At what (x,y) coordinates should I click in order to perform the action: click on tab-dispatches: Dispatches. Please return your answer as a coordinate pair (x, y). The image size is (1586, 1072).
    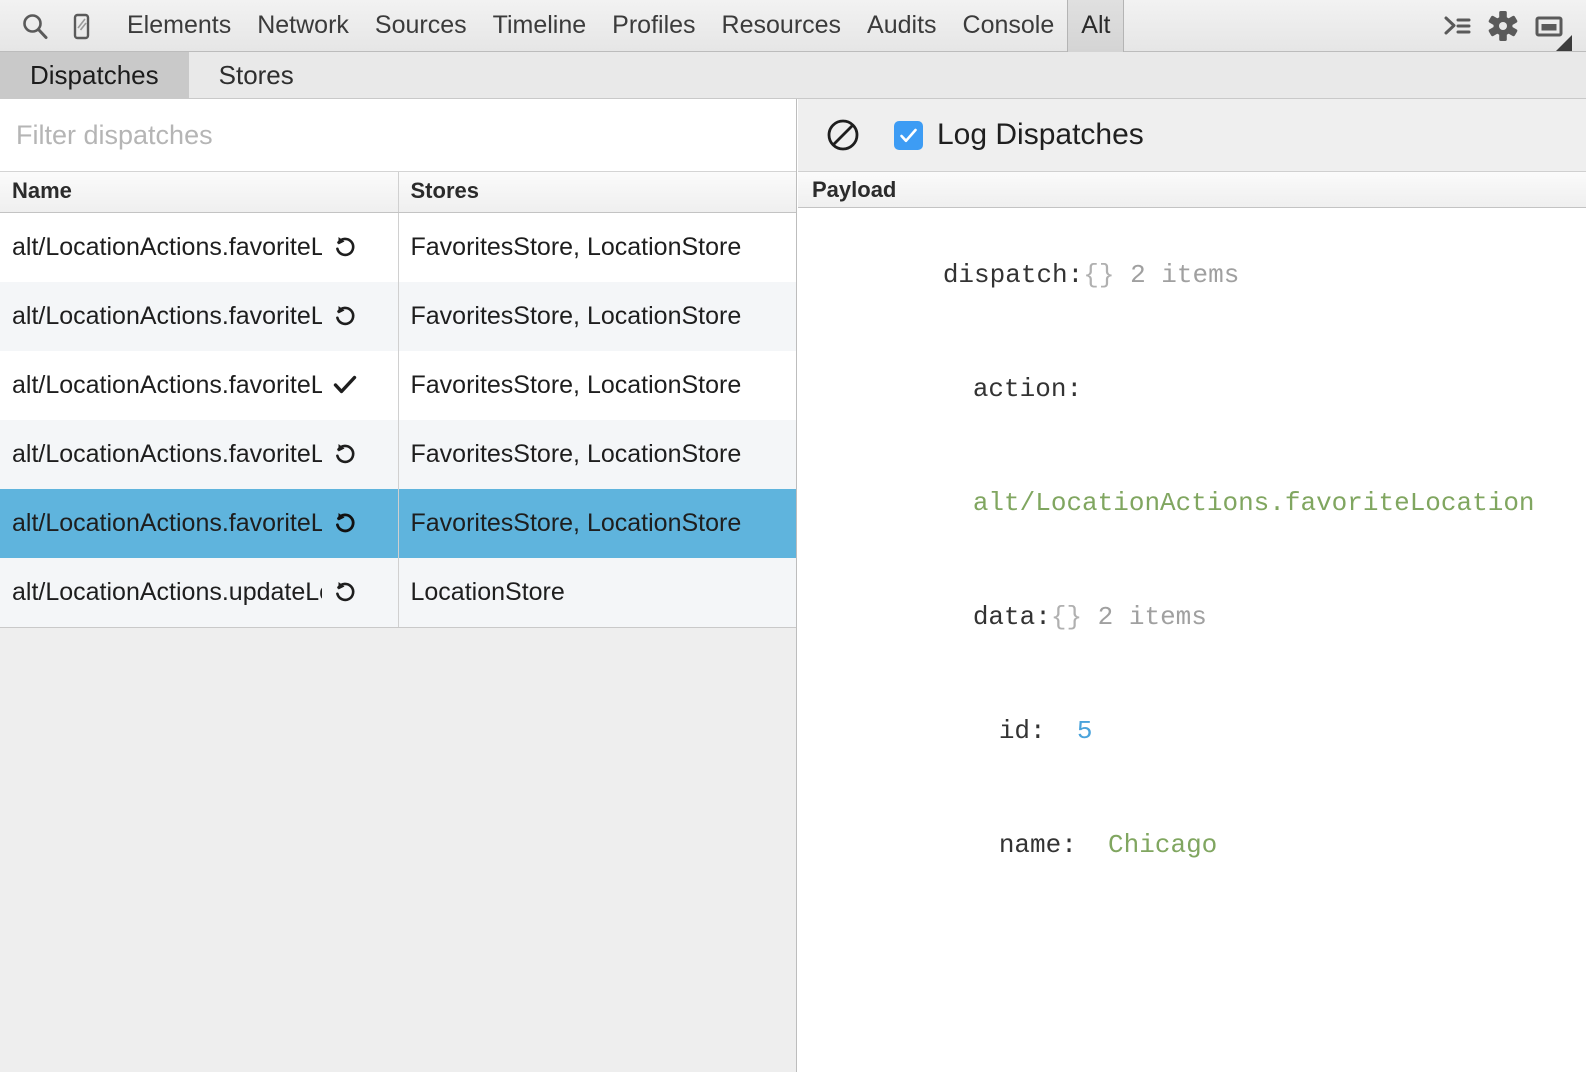
    Looking at the image, I should click on (94, 75).